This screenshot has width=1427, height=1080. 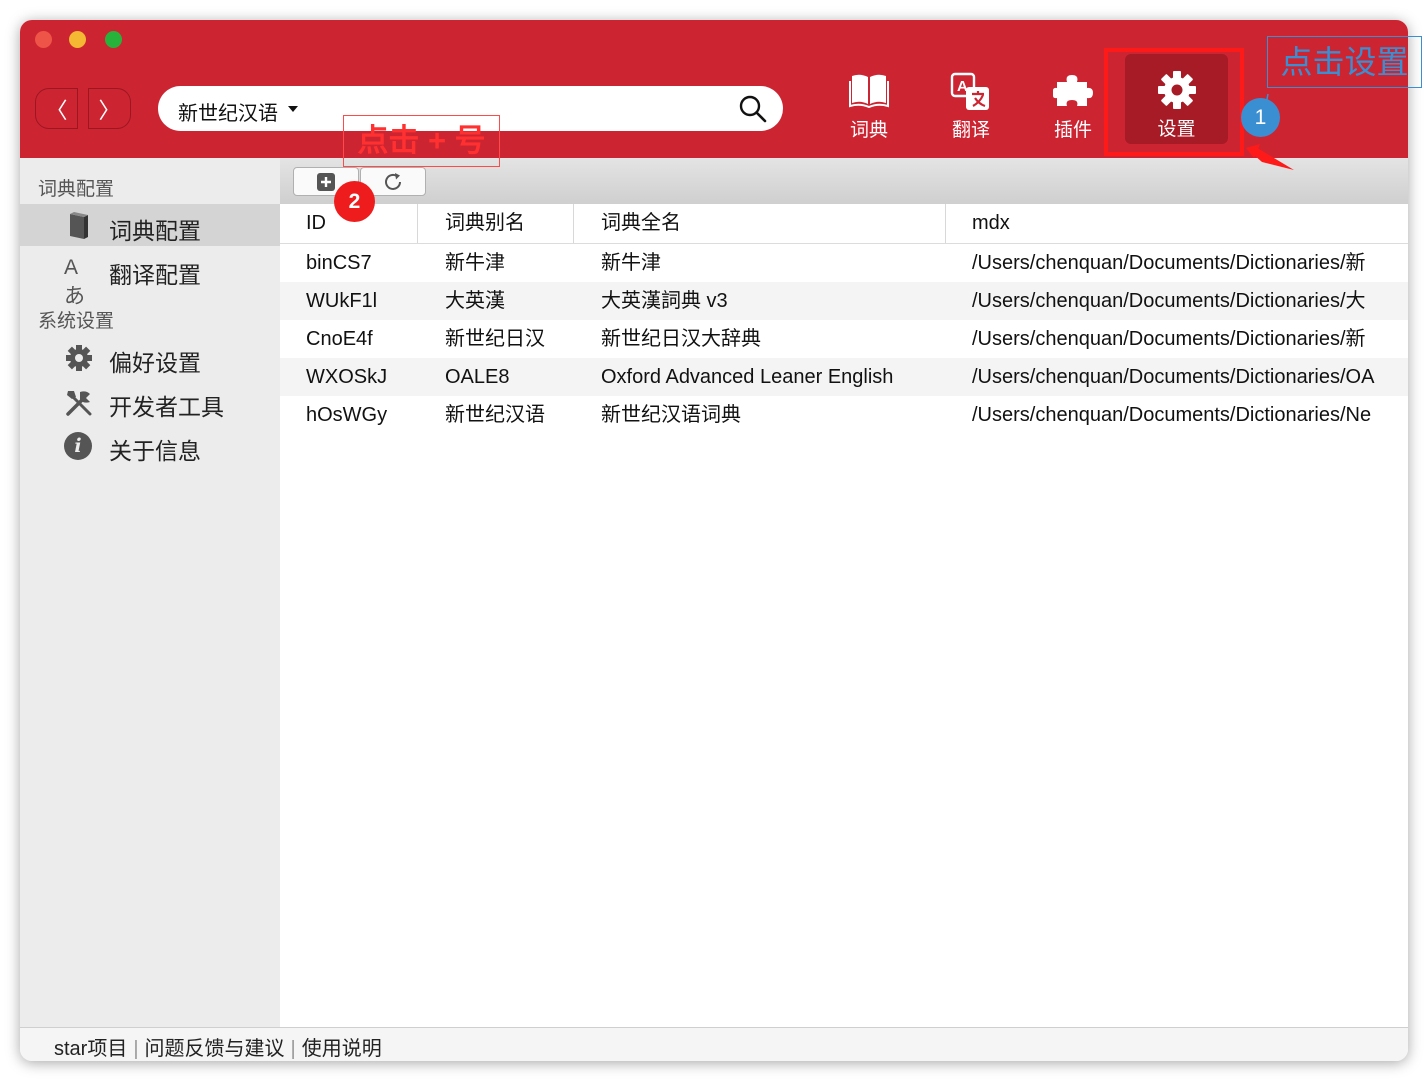 I want to click on puzzle-icon, so click(x=1073, y=90).